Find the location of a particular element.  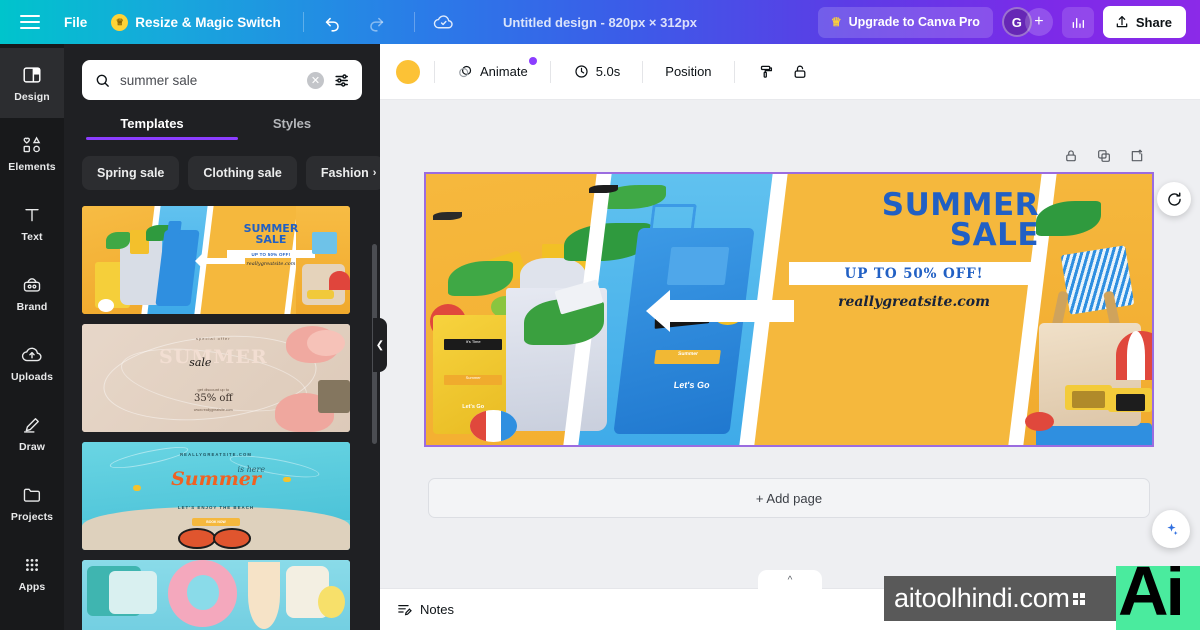

watermark-ai-logo: Ai is located at coordinates (1158, 598).